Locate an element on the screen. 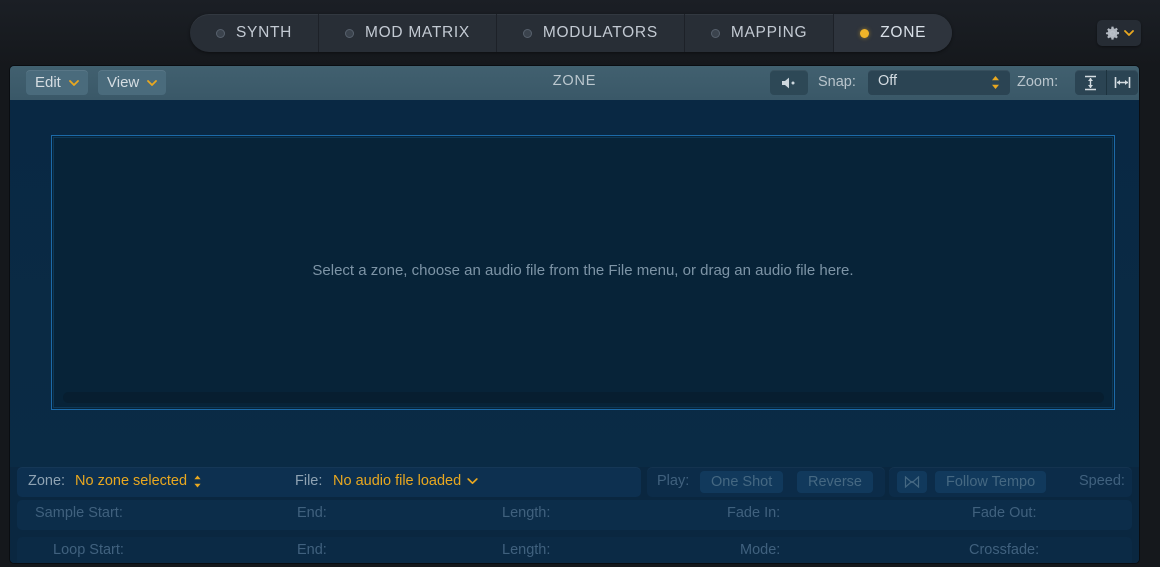  play-mode-group: Play: One Shot Reverse is located at coordinates (766, 482).